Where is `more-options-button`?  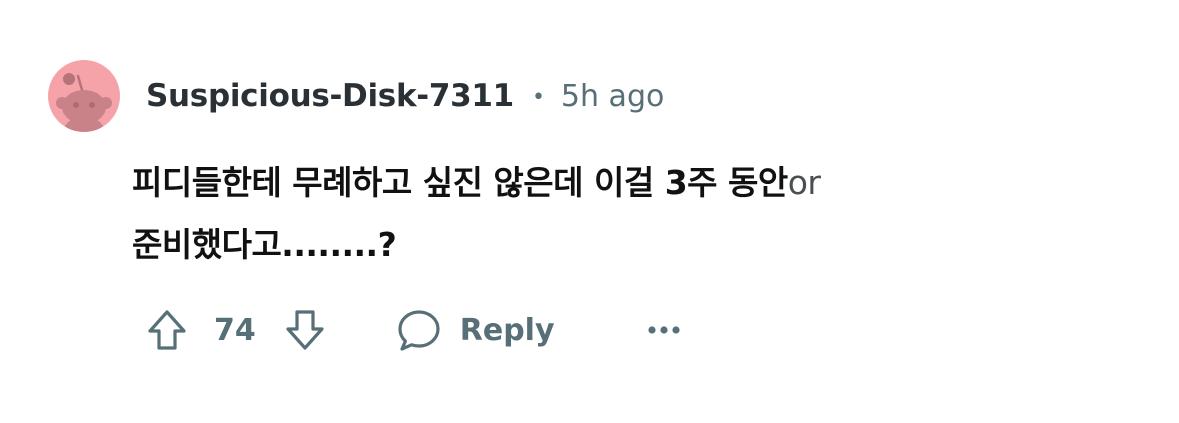 more-options-button is located at coordinates (664, 330).